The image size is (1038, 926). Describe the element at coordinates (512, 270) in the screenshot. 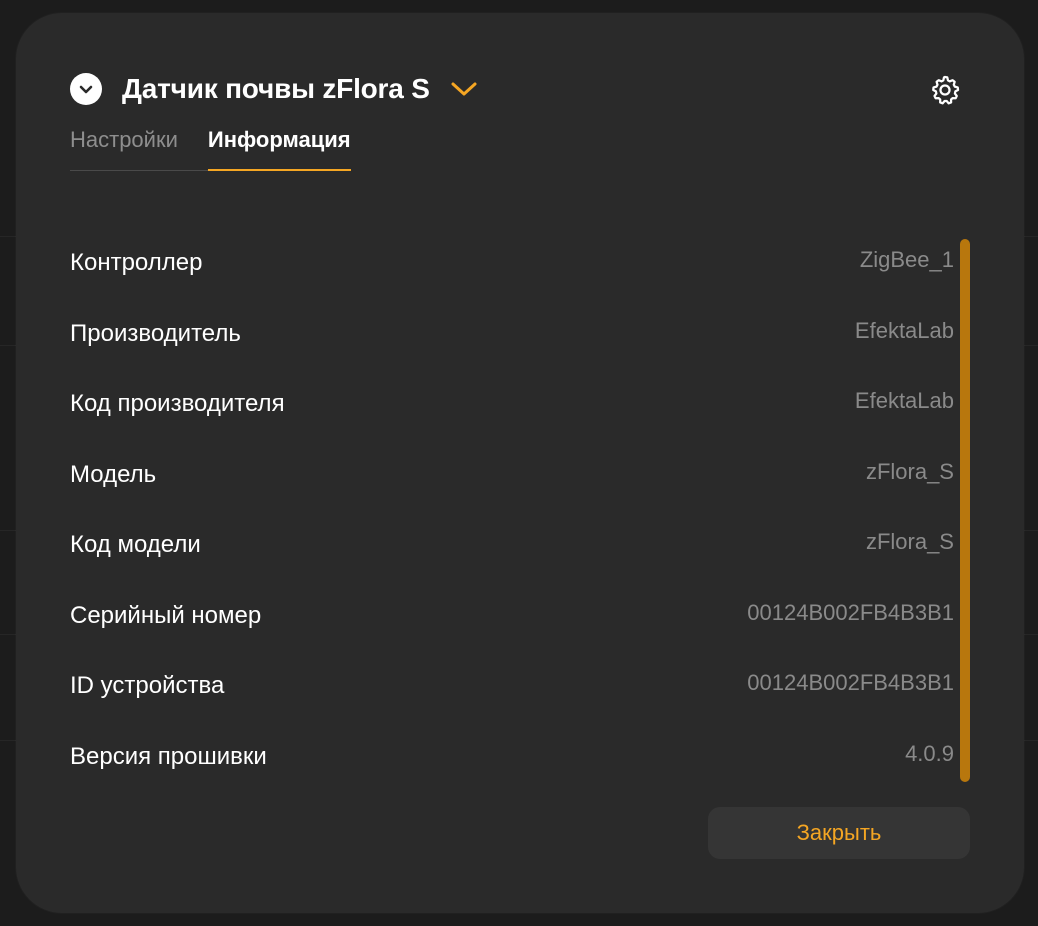

I see `info-row-controller: Контроллер ZigBee_1` at that location.